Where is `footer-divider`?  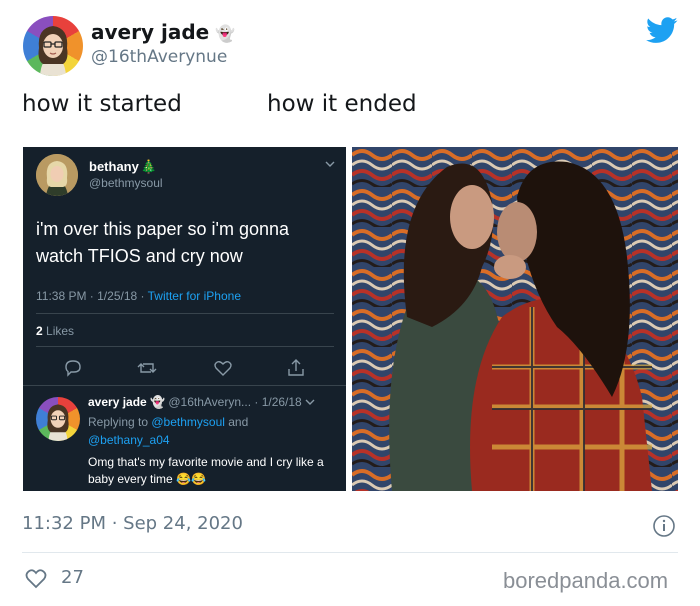
footer-divider is located at coordinates (350, 552).